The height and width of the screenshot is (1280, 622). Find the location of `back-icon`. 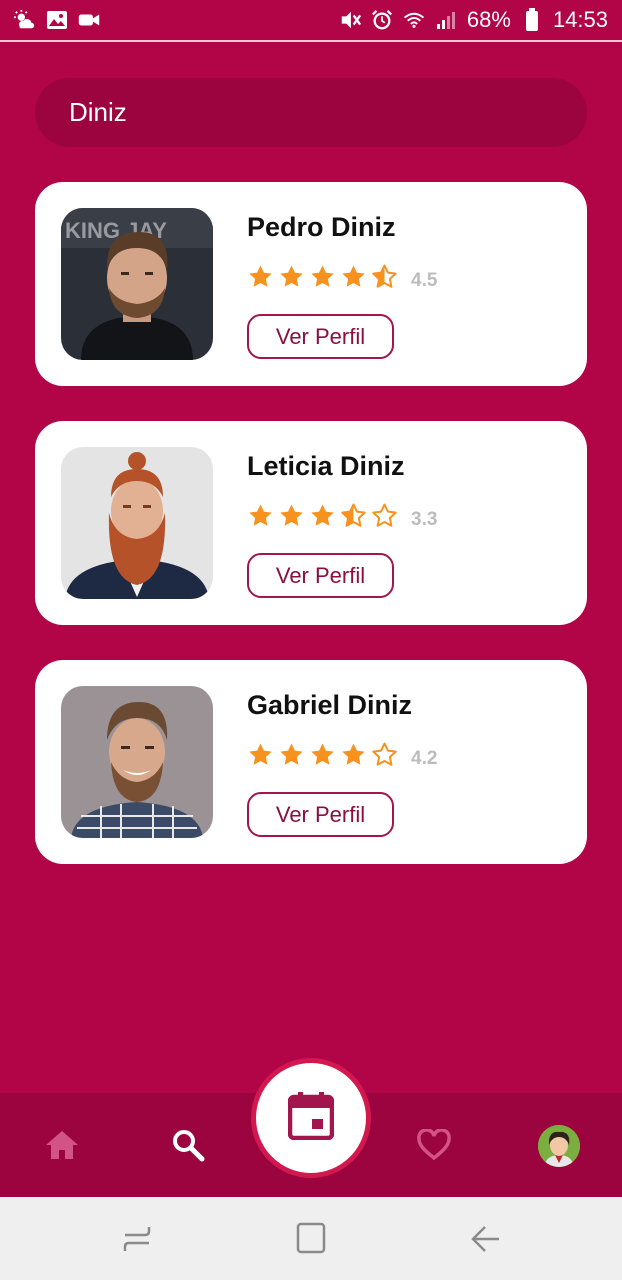

back-icon is located at coordinates (485, 1239).